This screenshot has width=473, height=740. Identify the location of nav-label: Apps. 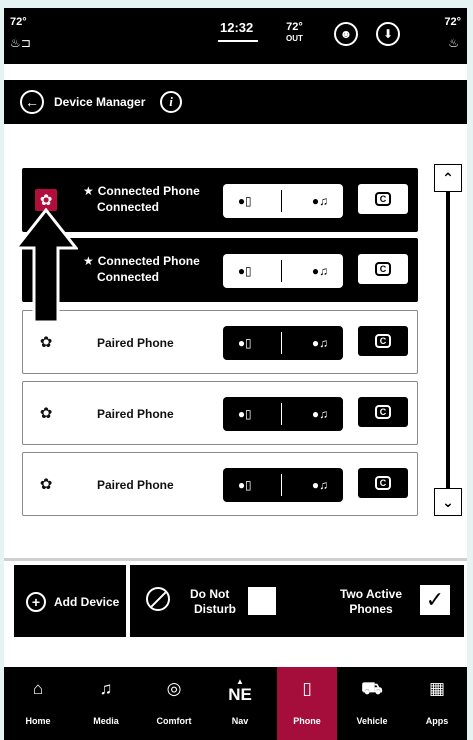
(437, 721).